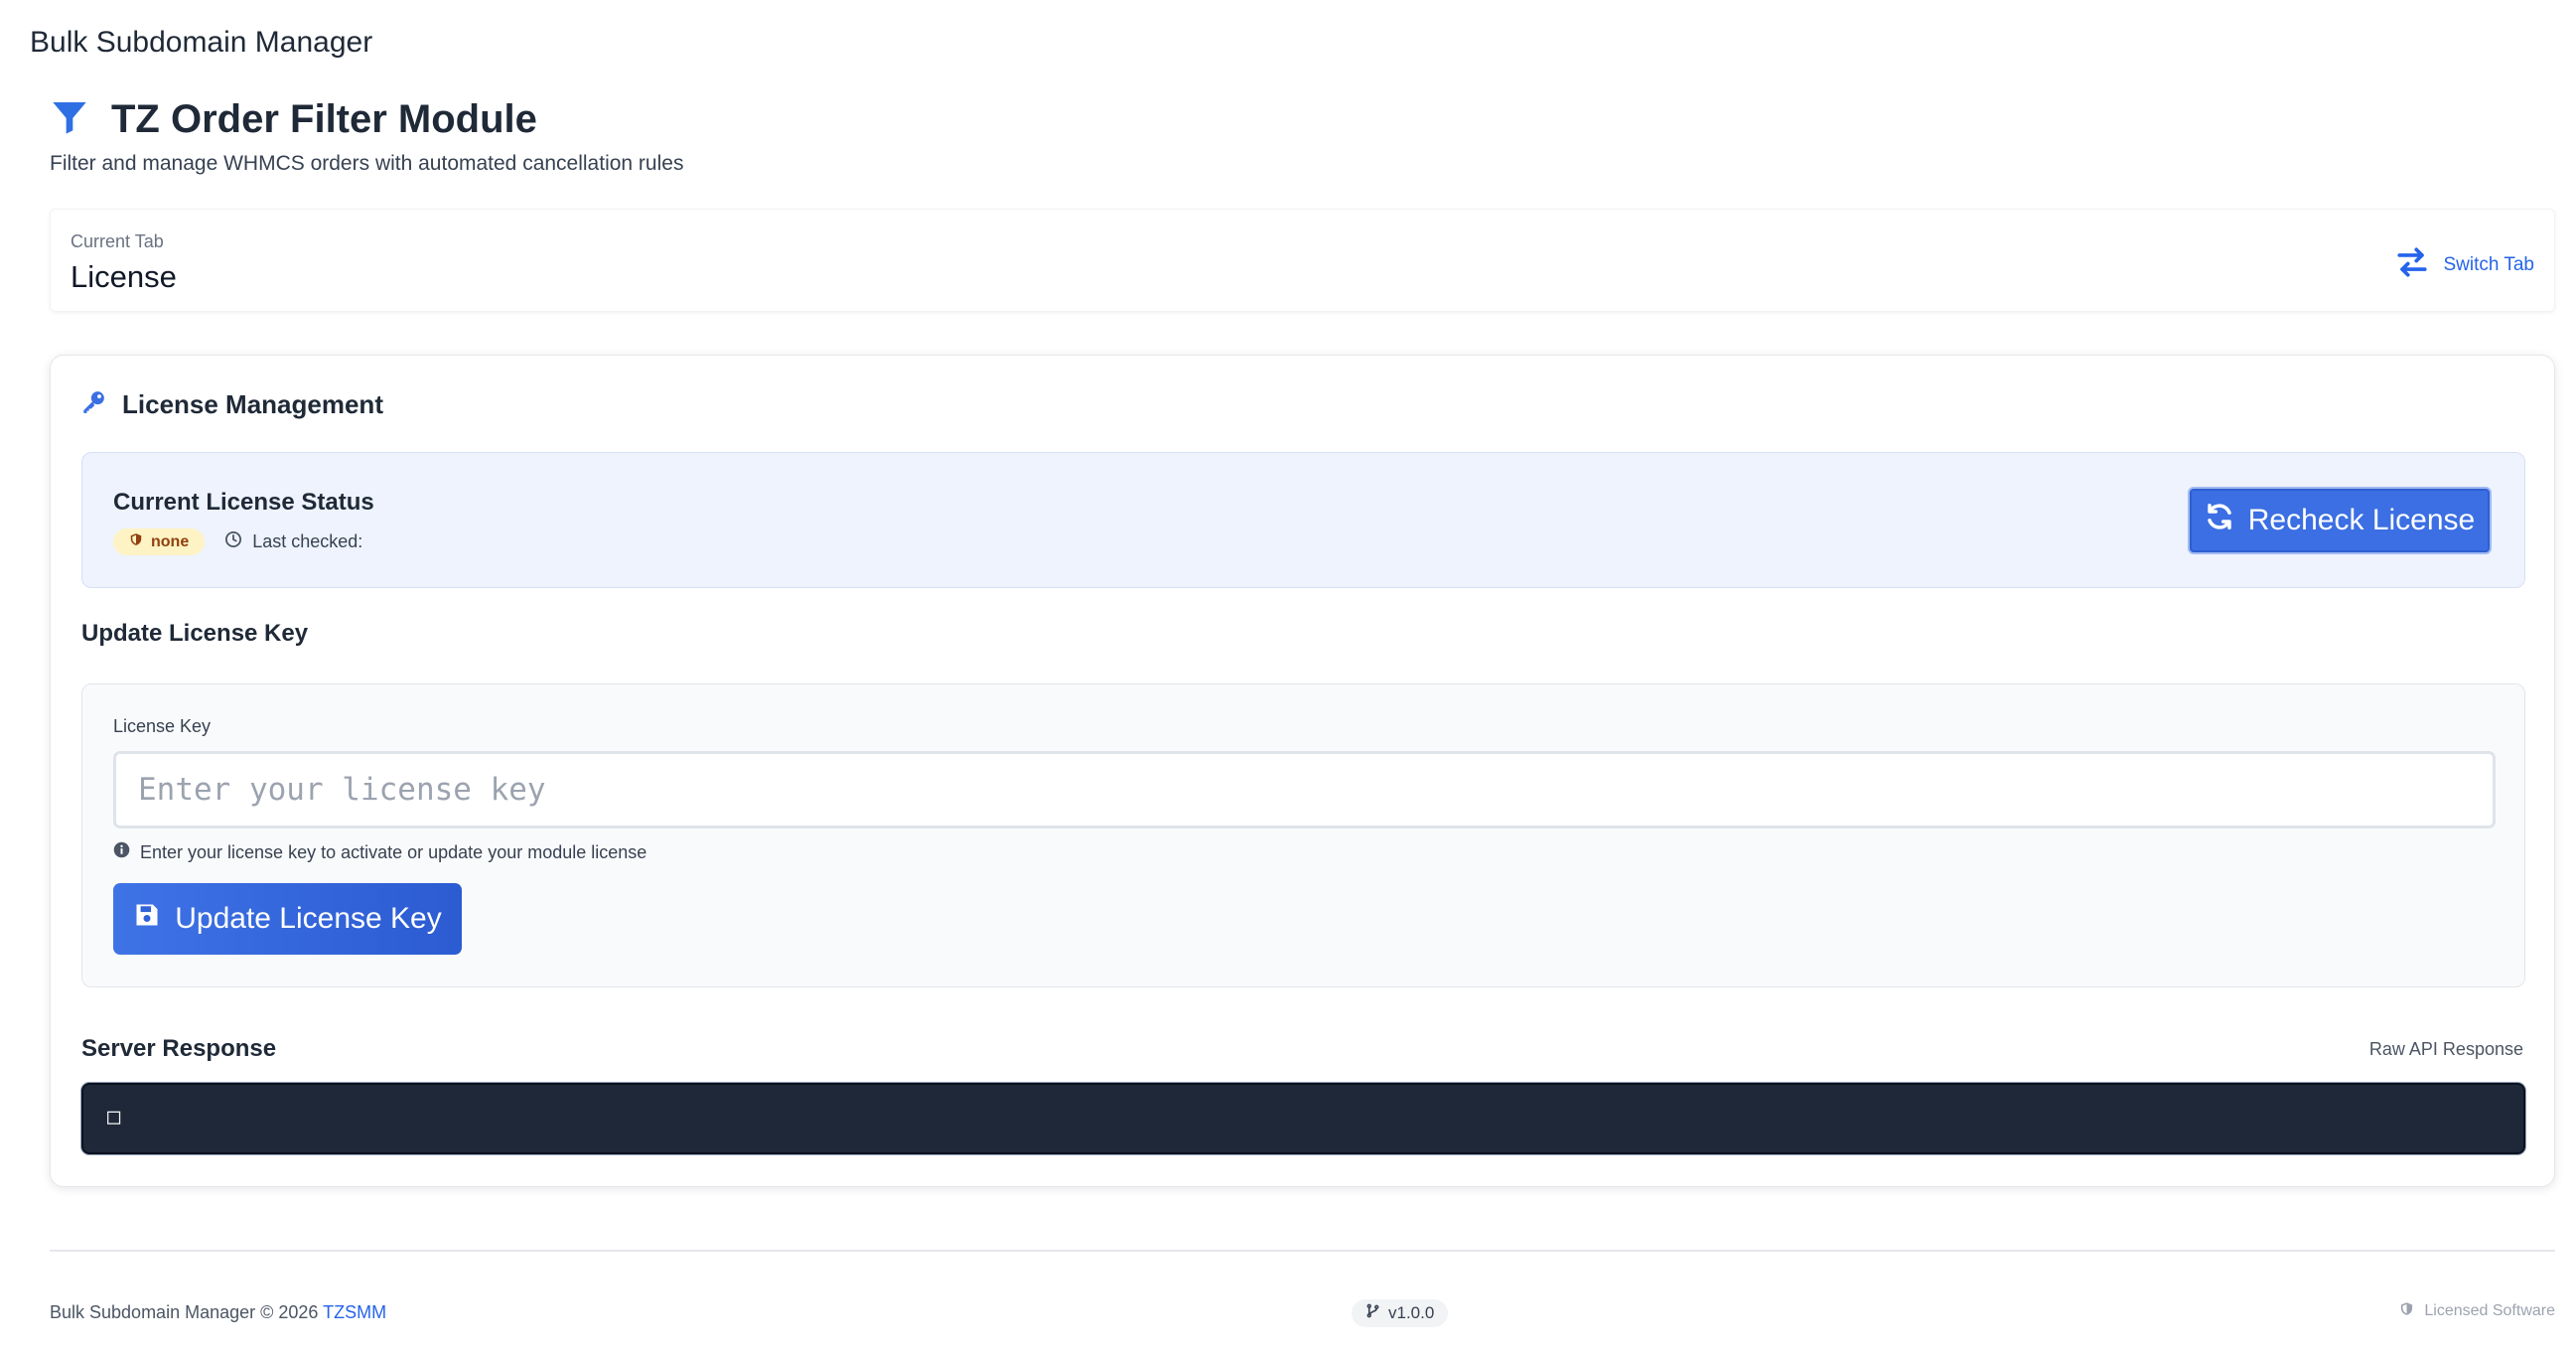 This screenshot has width=2576, height=1353. What do you see at coordinates (1412, 1312) in the screenshot?
I see `version-text: v1.0.0` at bounding box center [1412, 1312].